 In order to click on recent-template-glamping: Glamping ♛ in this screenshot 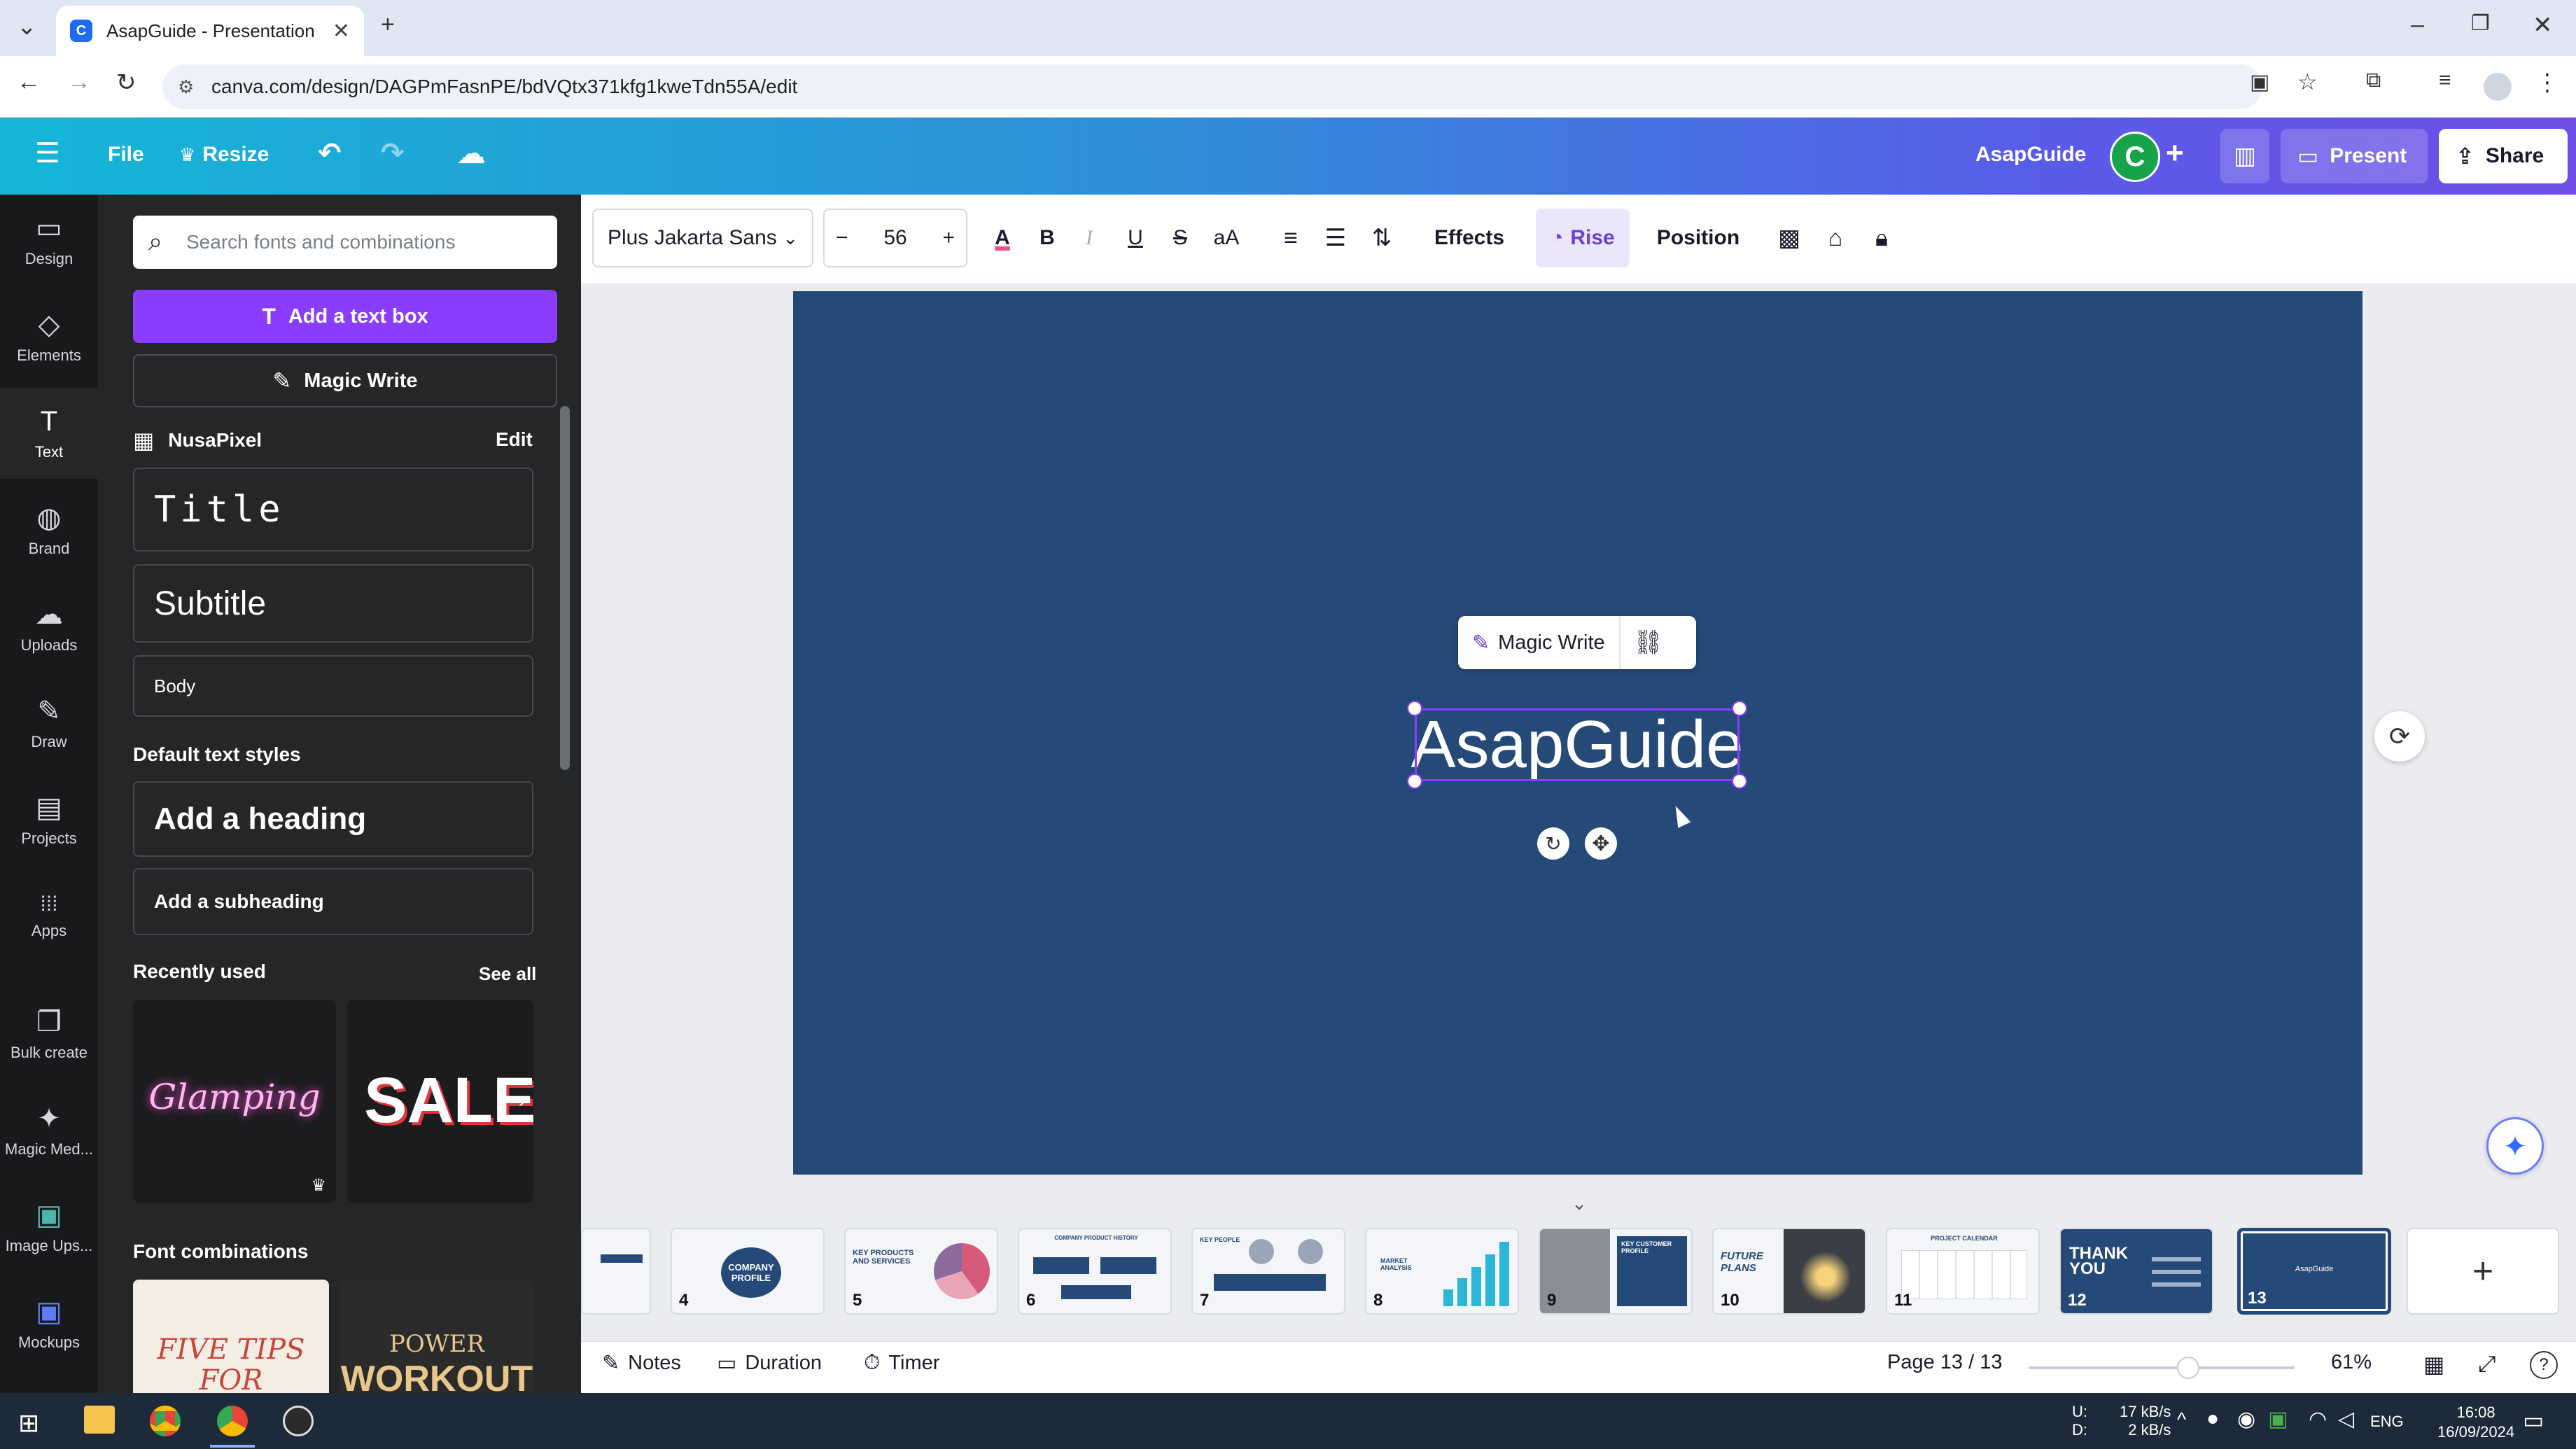, I will do `click(234, 1101)`.